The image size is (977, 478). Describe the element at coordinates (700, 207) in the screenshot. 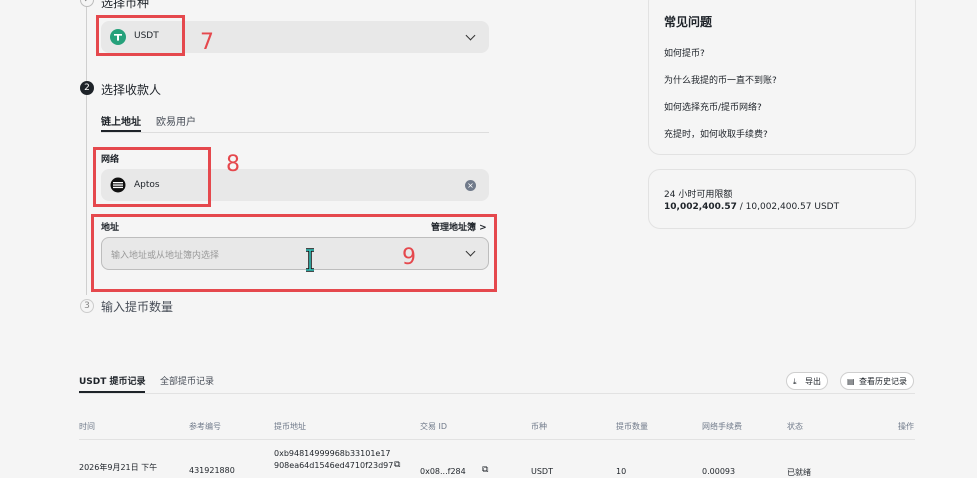

I see `limit-used: 10,002,400.57` at that location.